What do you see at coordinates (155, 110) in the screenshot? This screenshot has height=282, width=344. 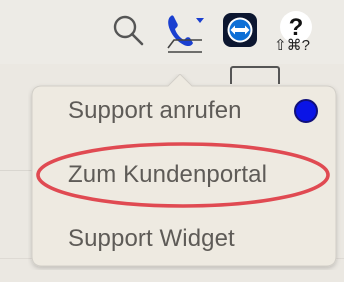 I see `menu-item-label: Support anrufen` at bounding box center [155, 110].